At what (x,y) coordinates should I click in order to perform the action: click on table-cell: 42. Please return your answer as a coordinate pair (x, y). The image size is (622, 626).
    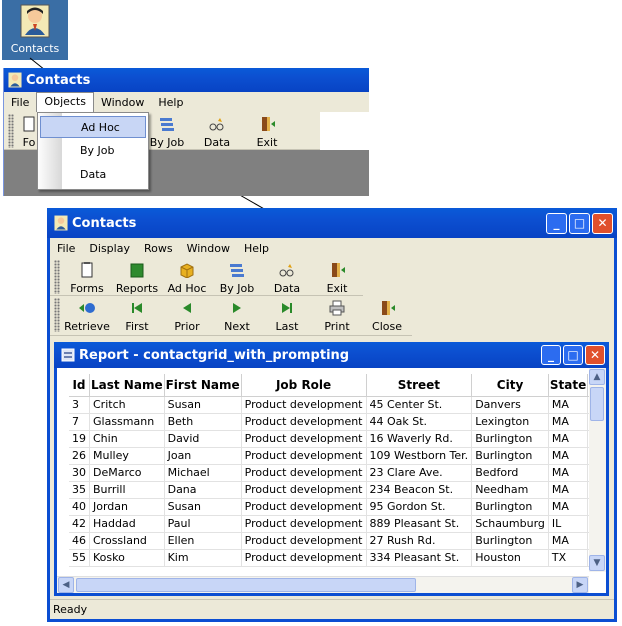
    Looking at the image, I should click on (79, 524).